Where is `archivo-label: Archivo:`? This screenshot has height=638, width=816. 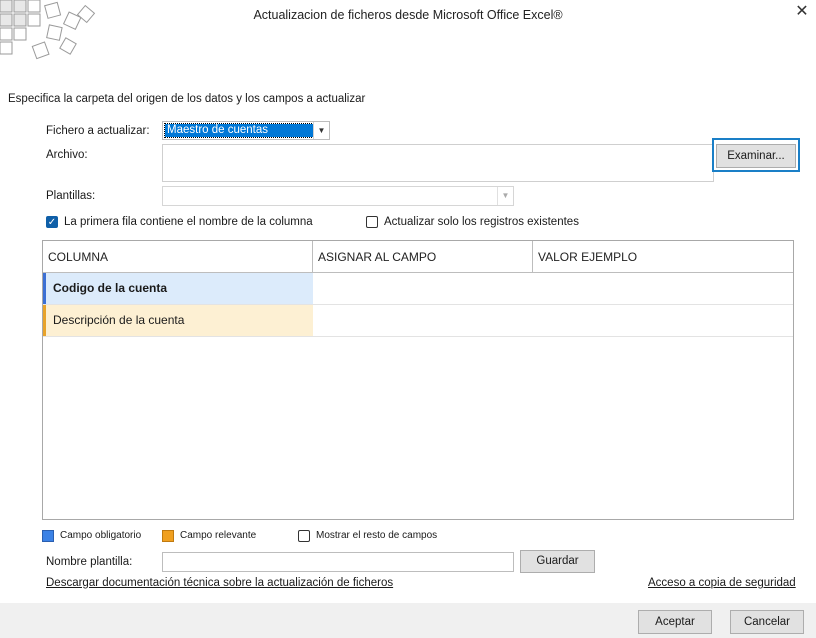 archivo-label: Archivo: is located at coordinates (67, 155).